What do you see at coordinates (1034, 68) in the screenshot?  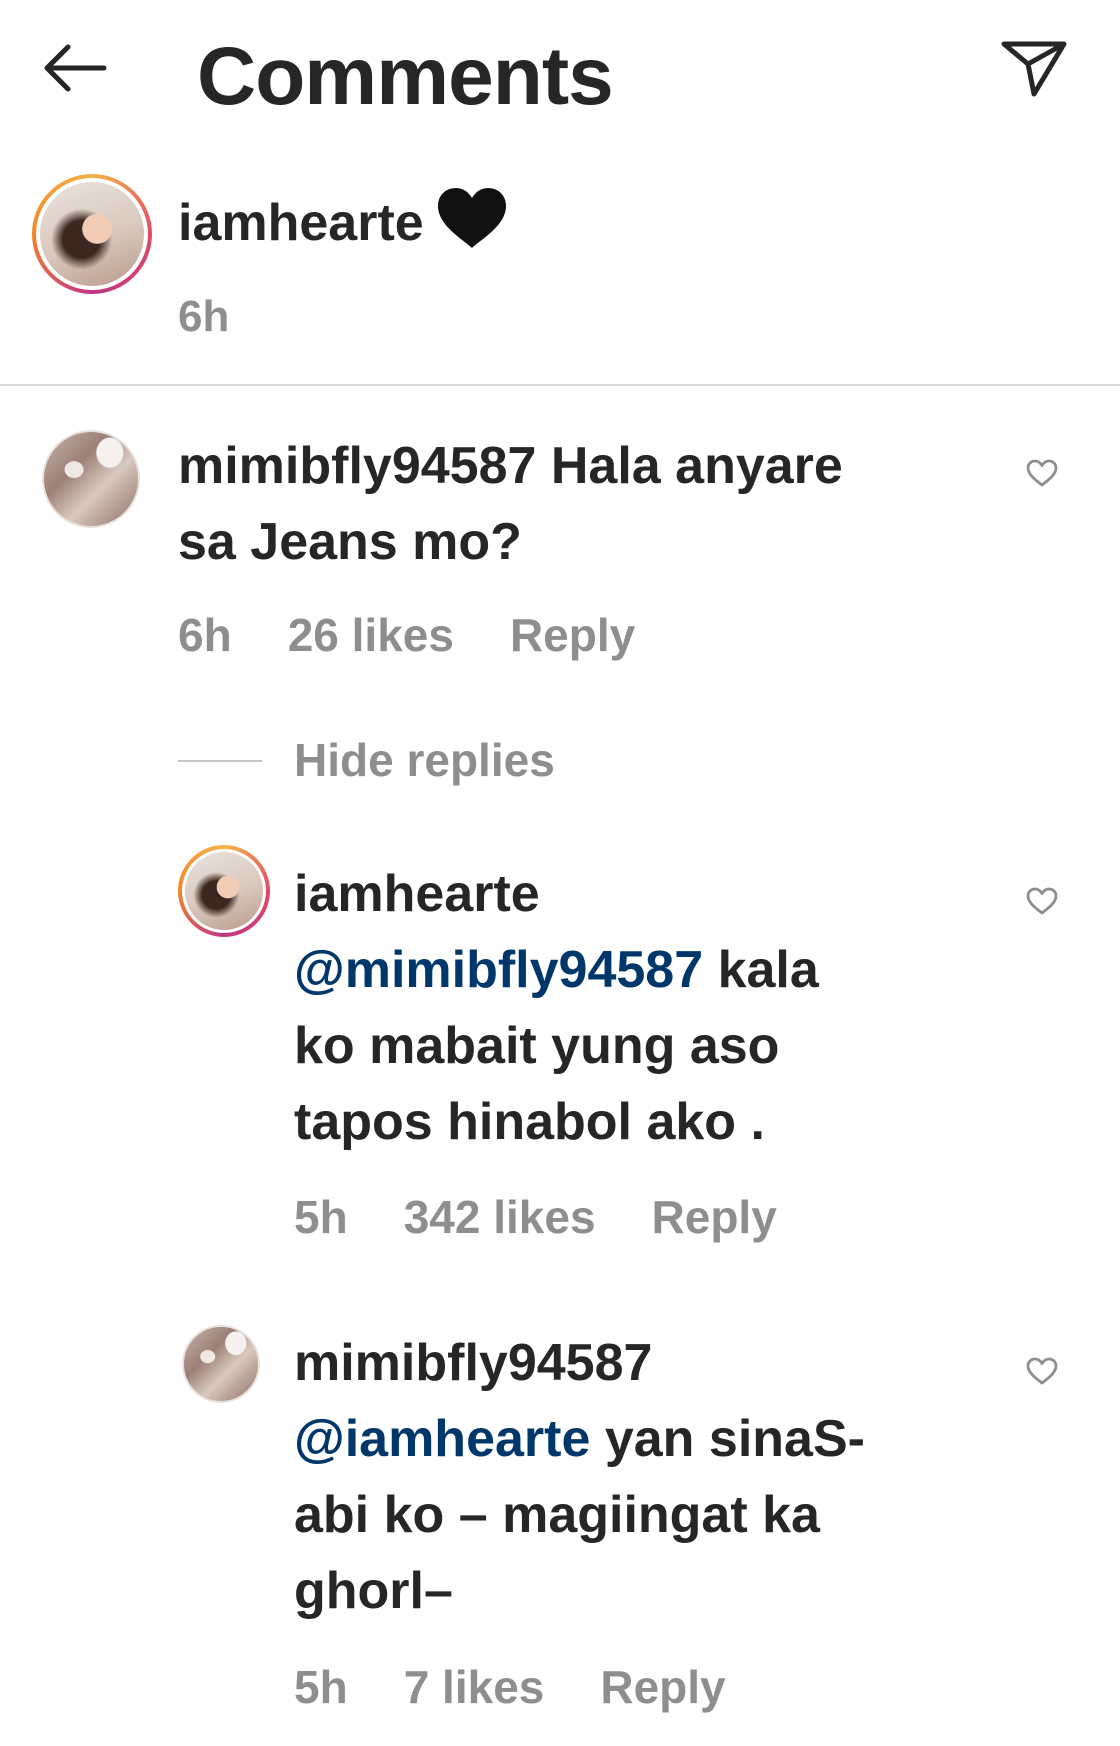 I see `paper-plane-icon` at bounding box center [1034, 68].